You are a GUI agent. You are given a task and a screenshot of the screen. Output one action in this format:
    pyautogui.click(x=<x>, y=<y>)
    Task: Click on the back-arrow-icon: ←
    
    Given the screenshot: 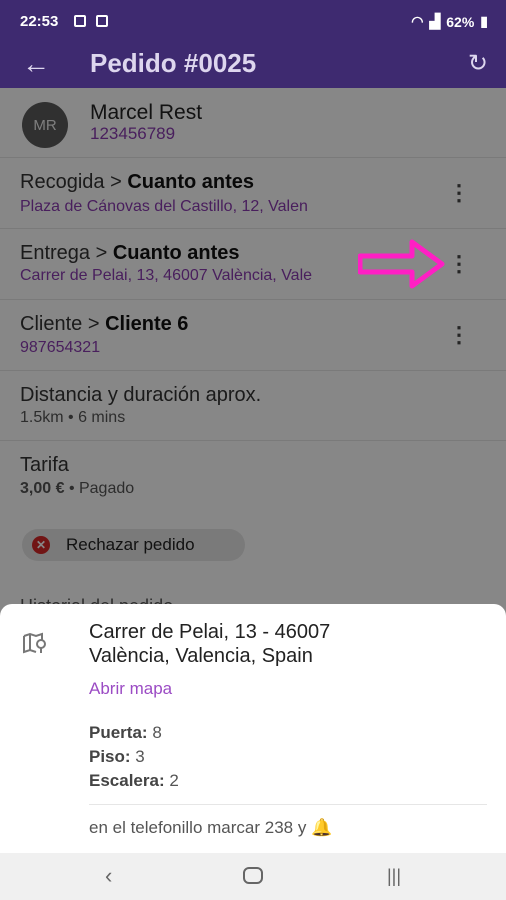 What is the action you would take?
    pyautogui.click(x=36, y=64)
    